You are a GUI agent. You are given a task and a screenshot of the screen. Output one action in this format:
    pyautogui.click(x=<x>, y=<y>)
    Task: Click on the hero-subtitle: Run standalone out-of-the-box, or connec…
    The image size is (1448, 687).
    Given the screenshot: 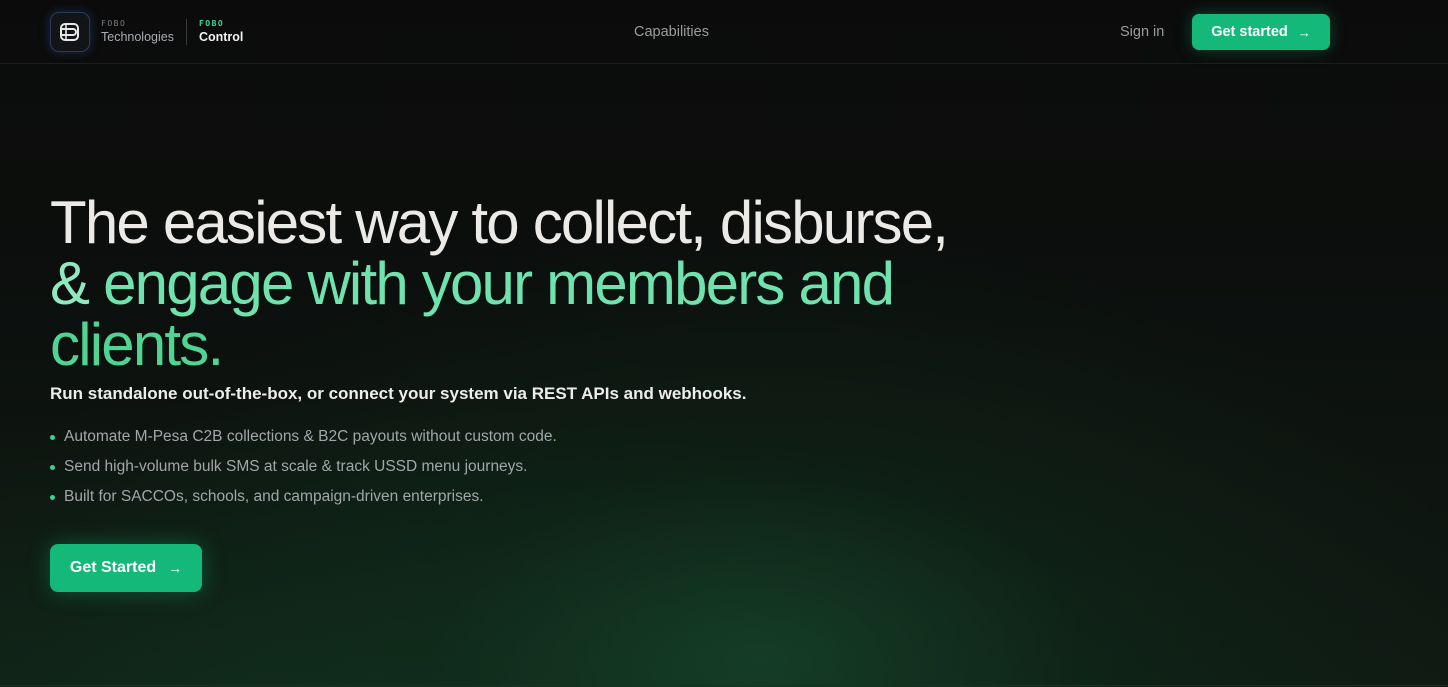 What is the action you would take?
    pyautogui.click(x=398, y=393)
    